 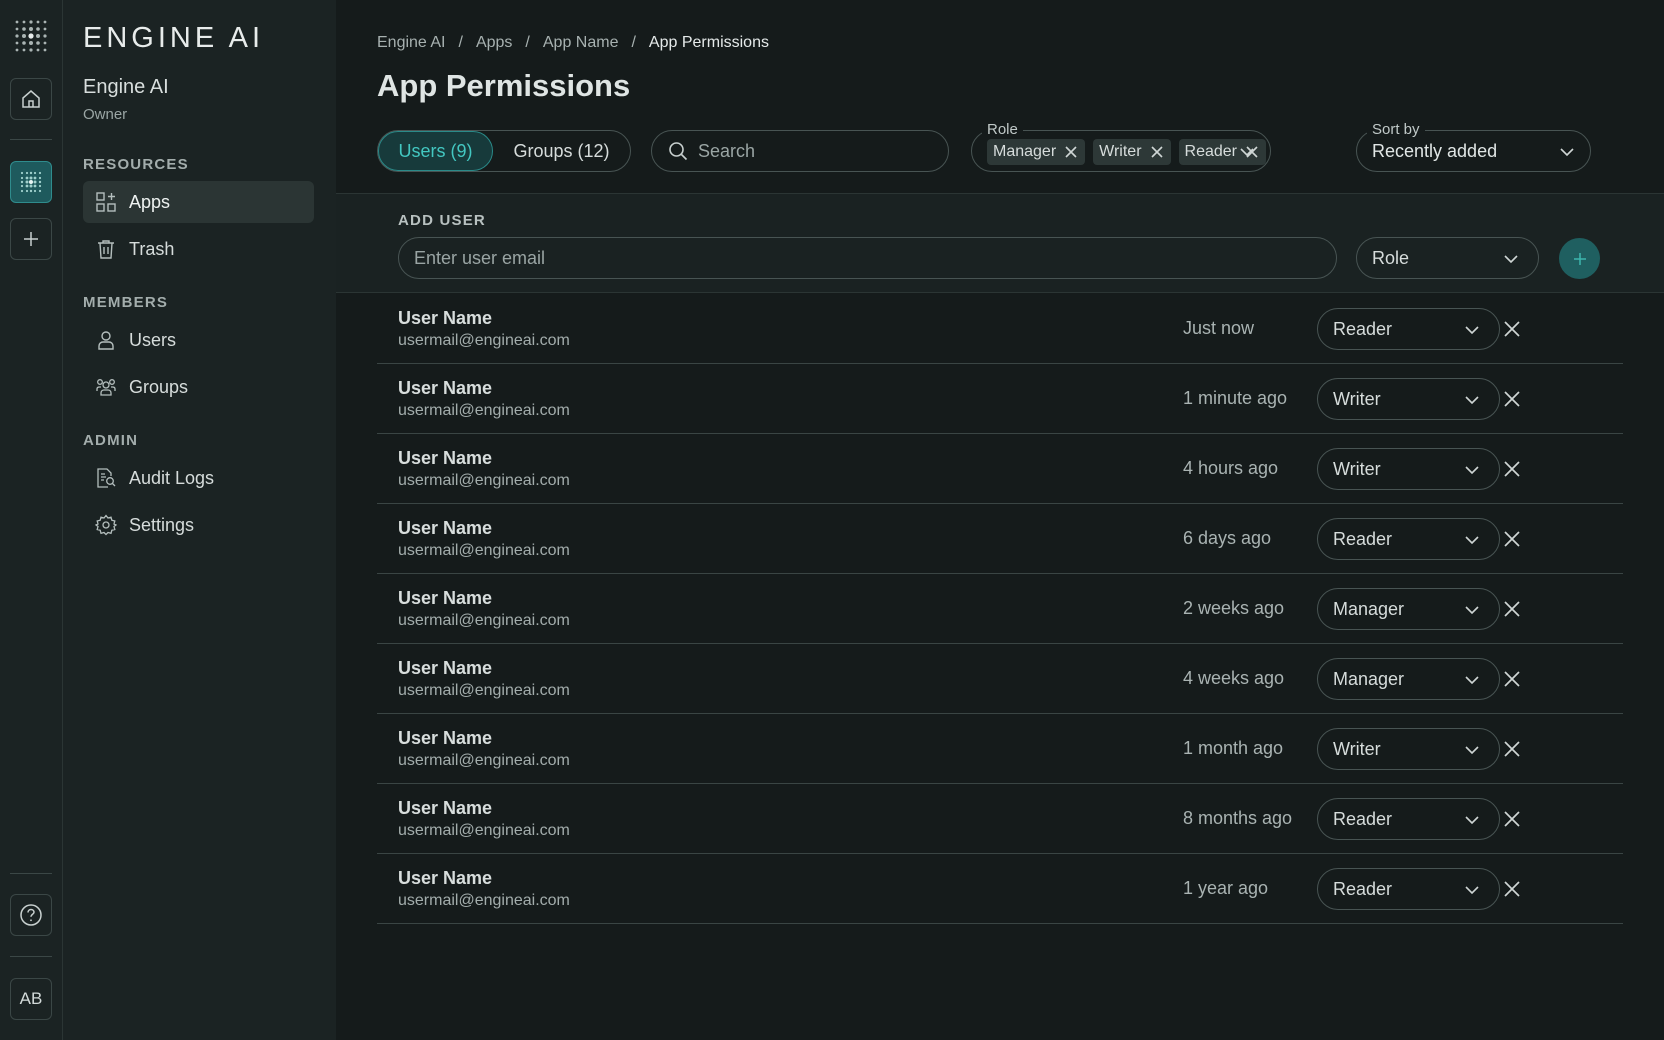 I want to click on home-icon, so click(x=31, y=99).